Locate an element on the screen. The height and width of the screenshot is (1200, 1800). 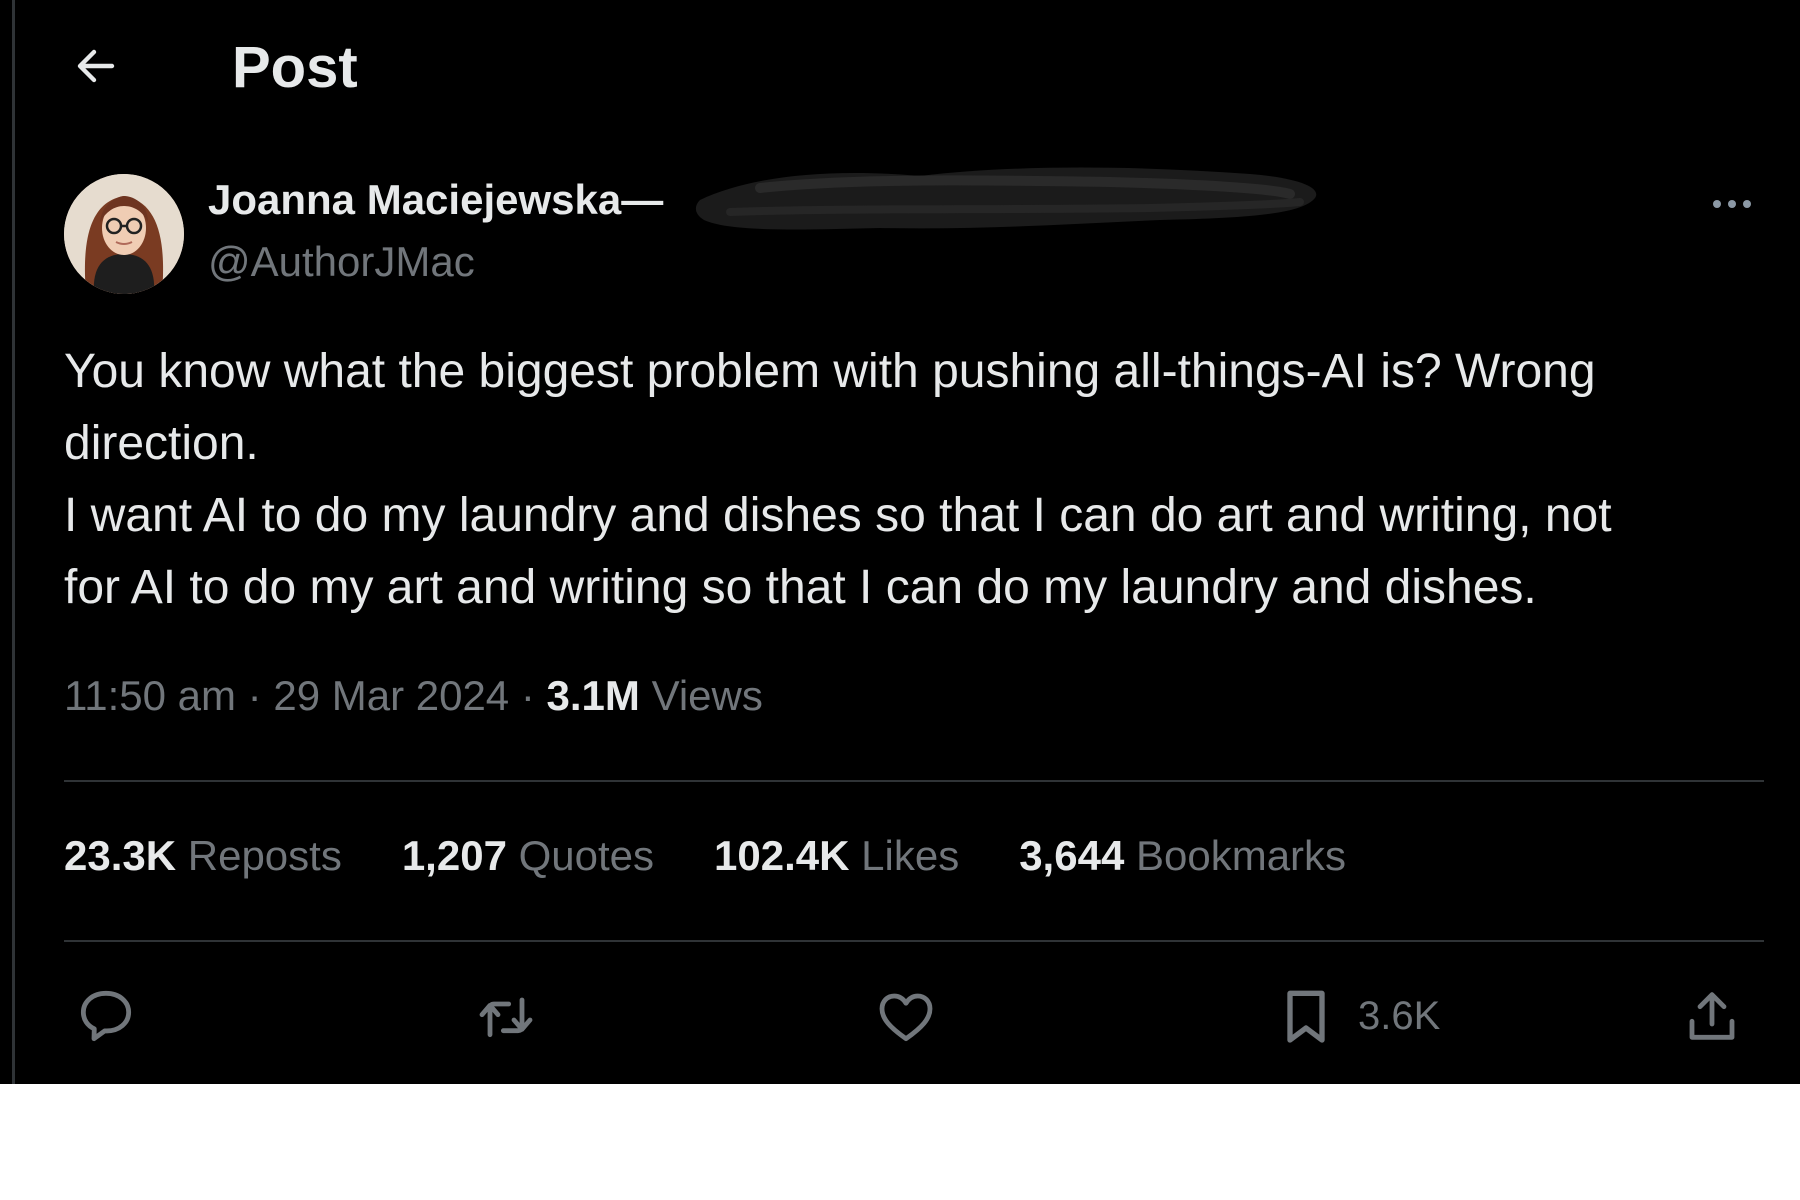
column-border is located at coordinates (13, 542).